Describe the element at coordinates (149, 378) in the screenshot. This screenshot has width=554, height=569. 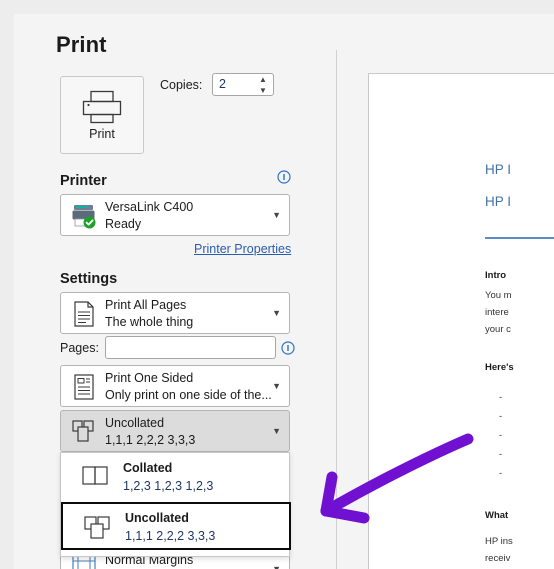
I see `print-sides-title: Print One Sided` at that location.